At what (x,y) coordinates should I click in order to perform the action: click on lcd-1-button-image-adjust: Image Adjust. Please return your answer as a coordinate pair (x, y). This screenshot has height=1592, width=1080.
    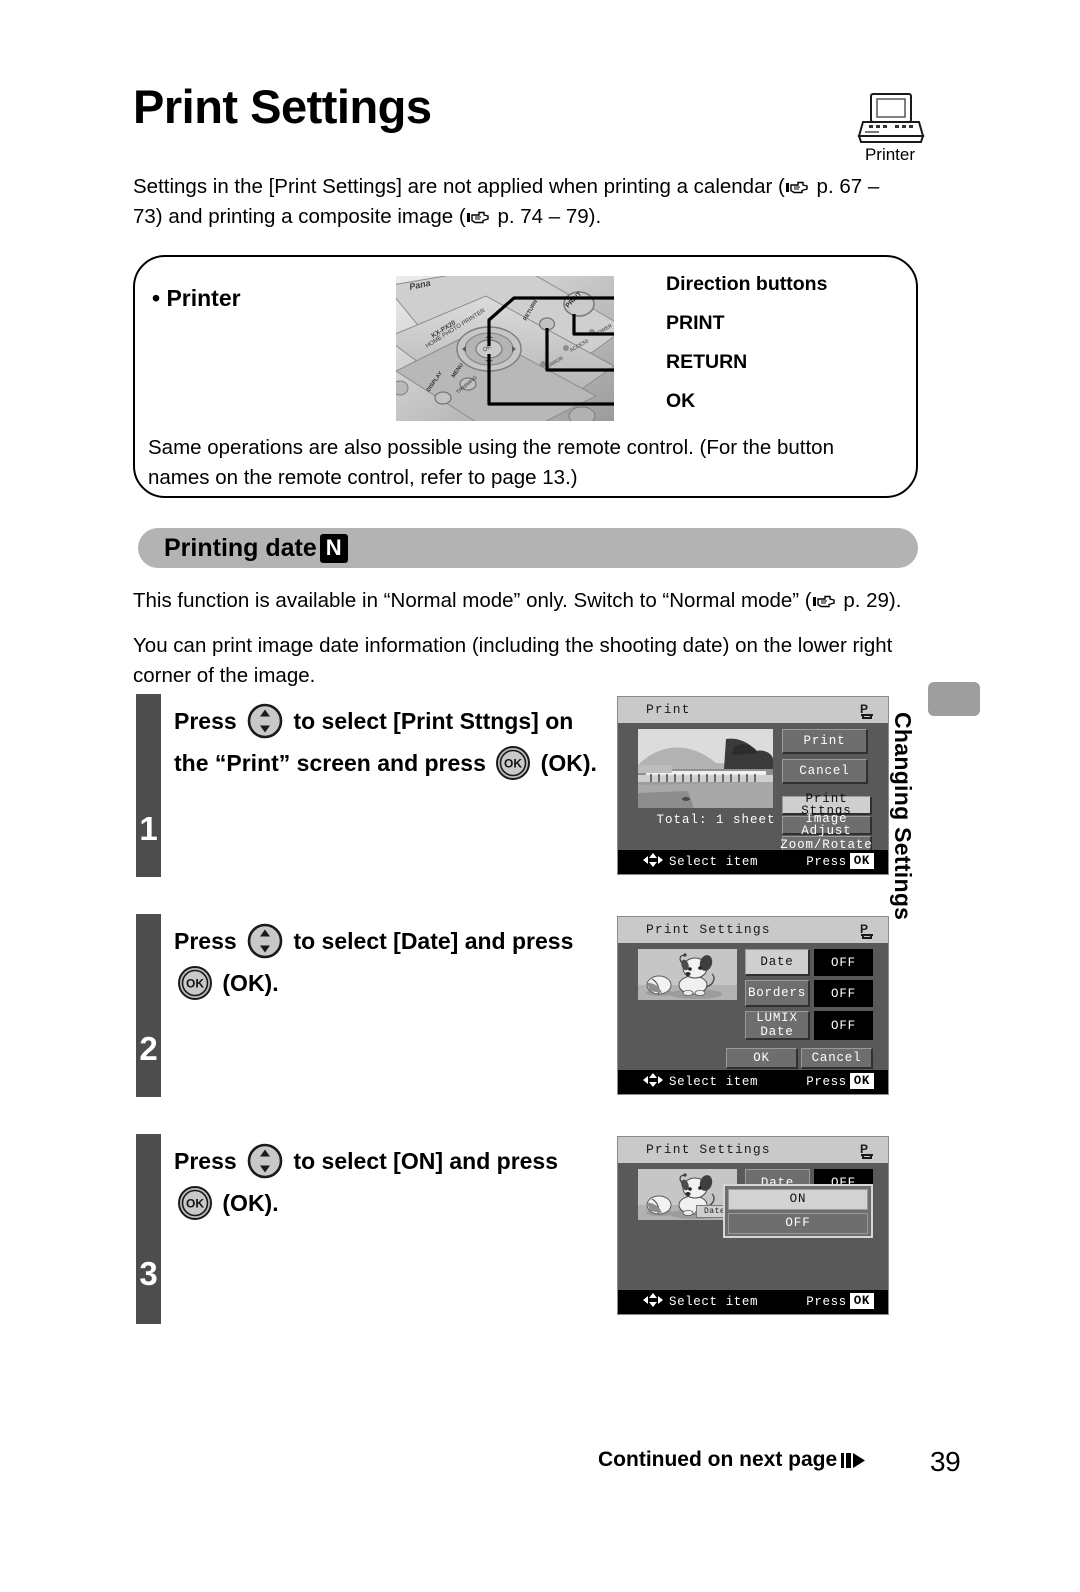
    Looking at the image, I should click on (827, 824).